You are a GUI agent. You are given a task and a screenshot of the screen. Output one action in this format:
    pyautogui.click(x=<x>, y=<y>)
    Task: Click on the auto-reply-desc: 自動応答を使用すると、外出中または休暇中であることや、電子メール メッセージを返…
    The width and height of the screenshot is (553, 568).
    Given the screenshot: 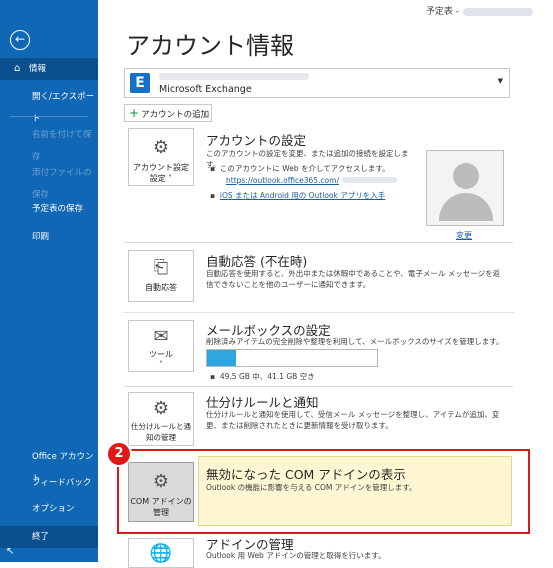 What is the action you would take?
    pyautogui.click(x=353, y=279)
    